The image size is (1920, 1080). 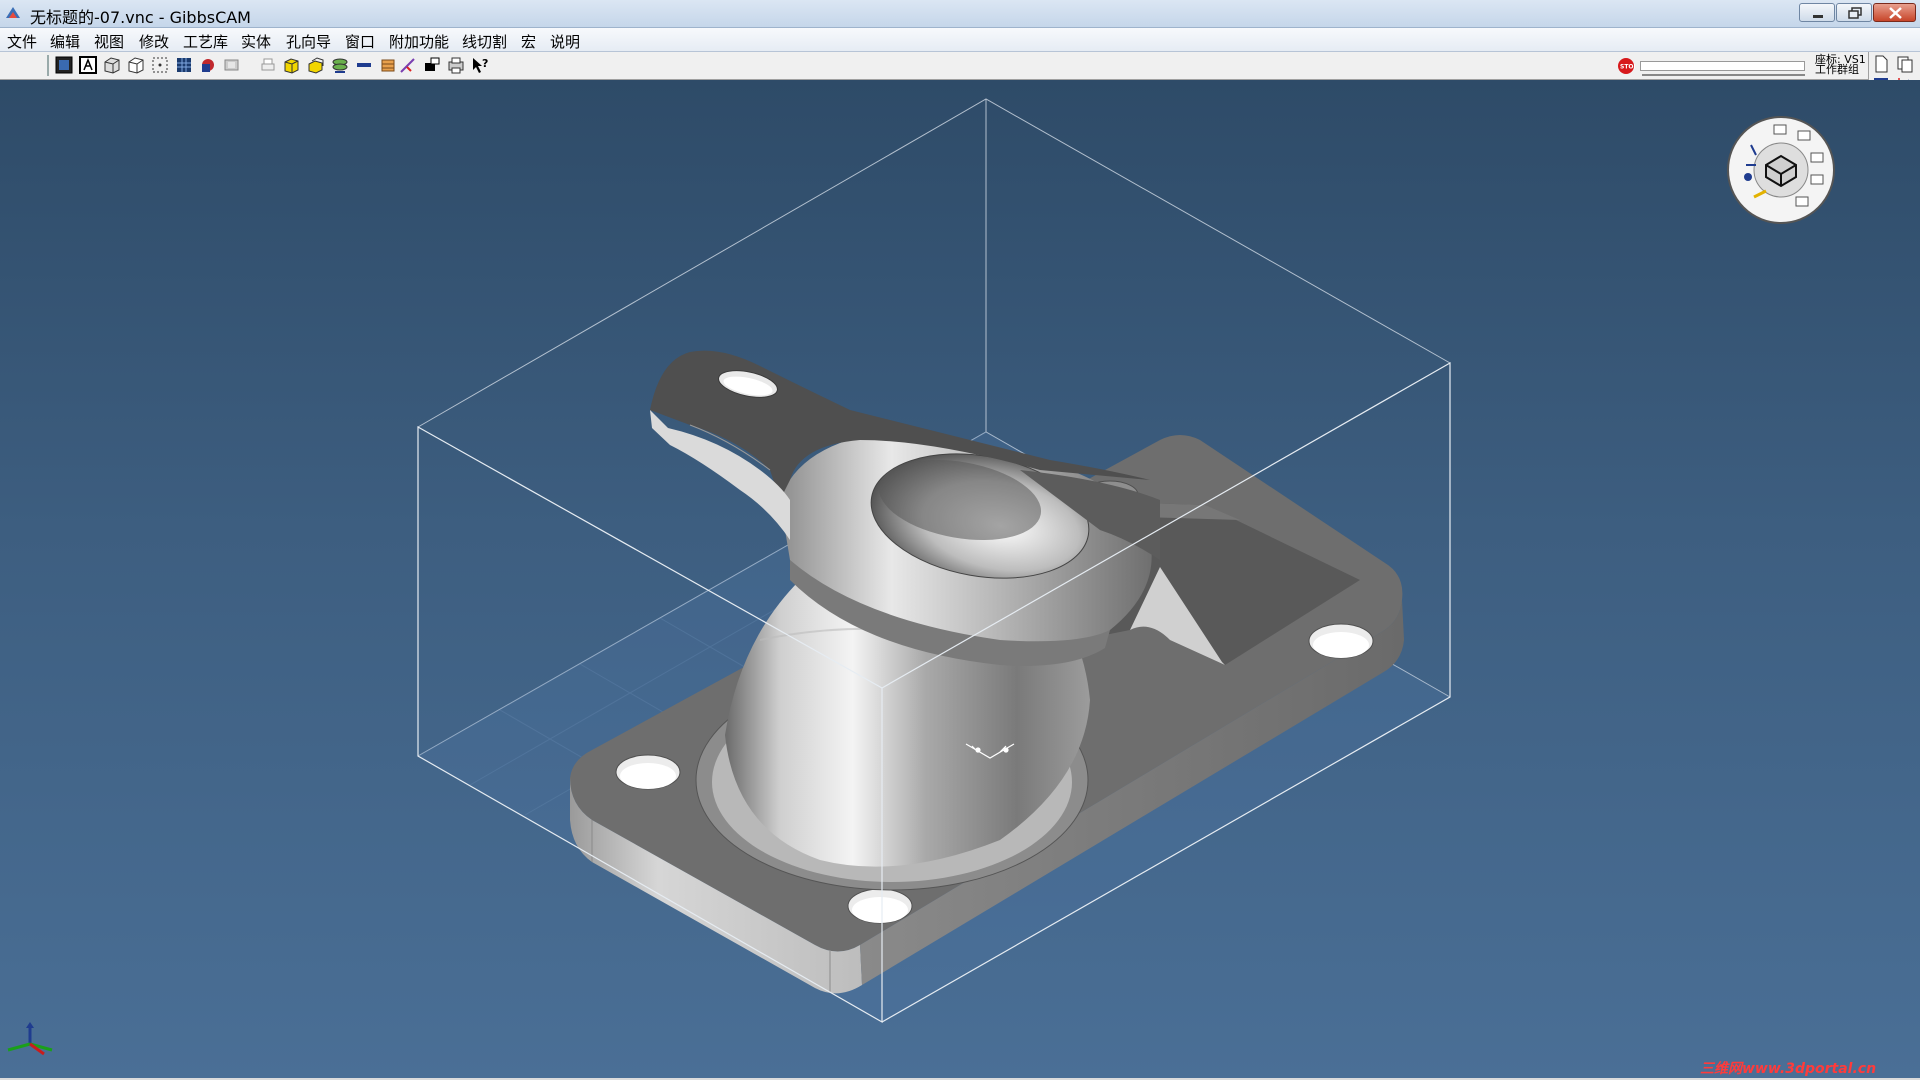 I want to click on shaded-view-icon, so click(x=112, y=65).